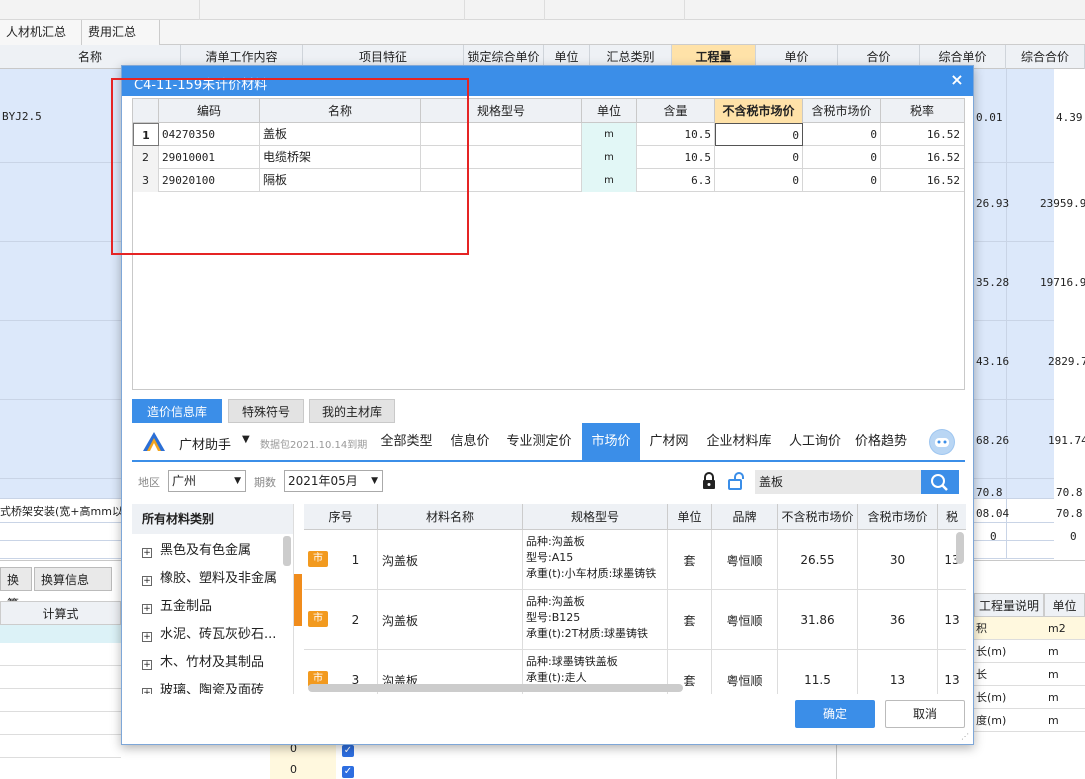 This screenshot has height=779, width=1085. Describe the element at coordinates (121, 32) in the screenshot. I see `tab-fee-summary: 费用汇总` at that location.